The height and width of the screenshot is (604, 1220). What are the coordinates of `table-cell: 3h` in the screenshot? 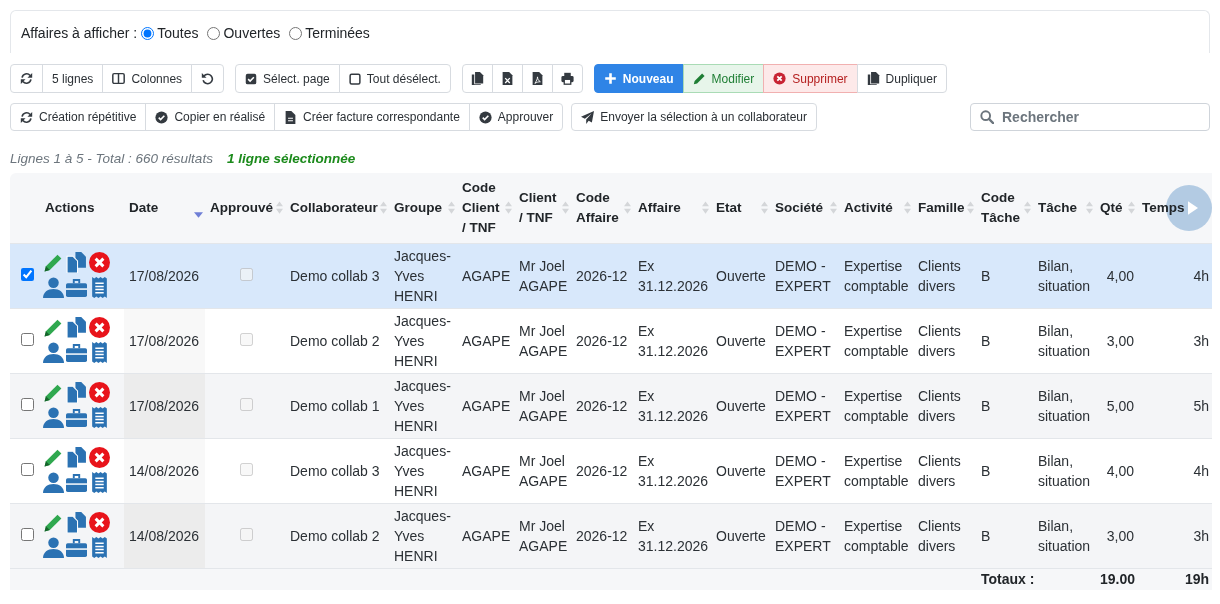 It's located at (1201, 535).